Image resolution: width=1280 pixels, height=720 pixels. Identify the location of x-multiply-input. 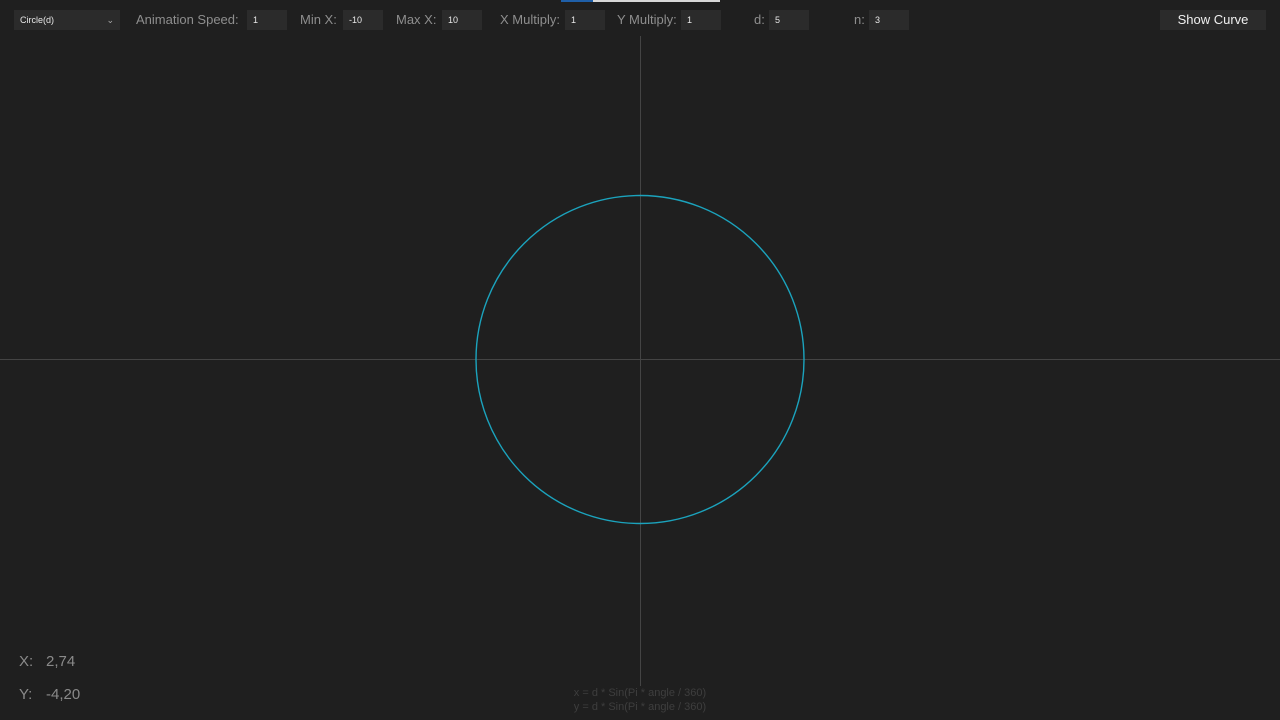
(585, 20).